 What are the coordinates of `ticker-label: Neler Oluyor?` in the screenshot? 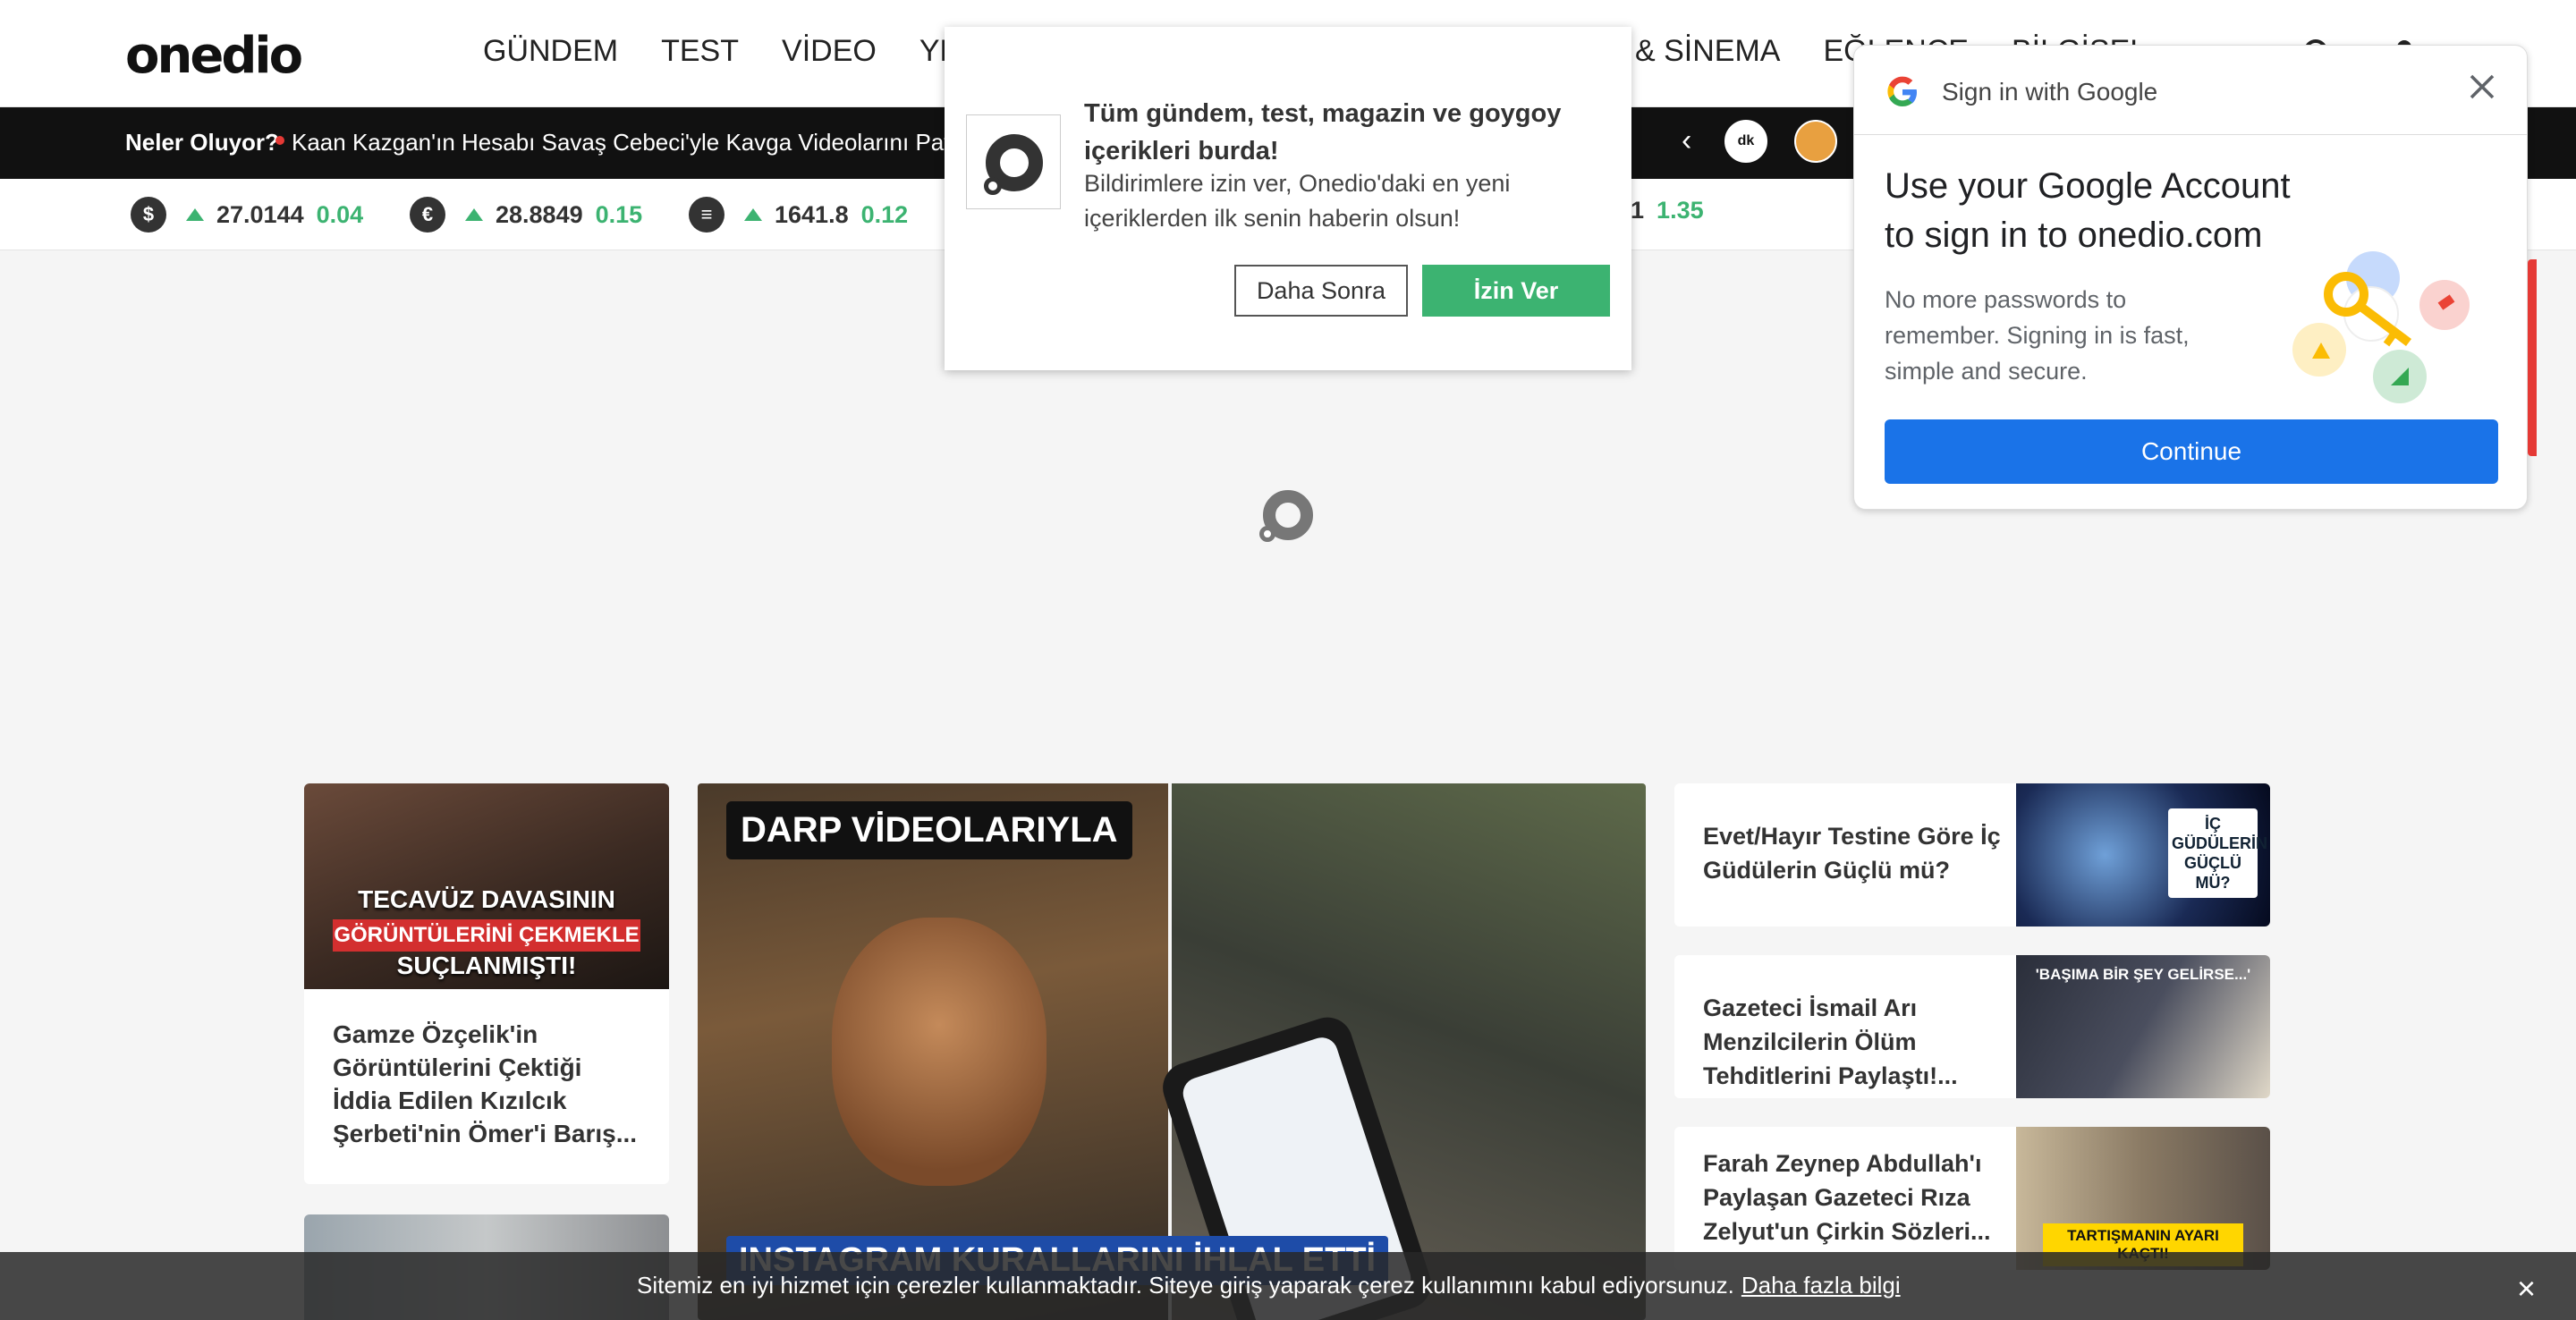 It's located at (202, 142).